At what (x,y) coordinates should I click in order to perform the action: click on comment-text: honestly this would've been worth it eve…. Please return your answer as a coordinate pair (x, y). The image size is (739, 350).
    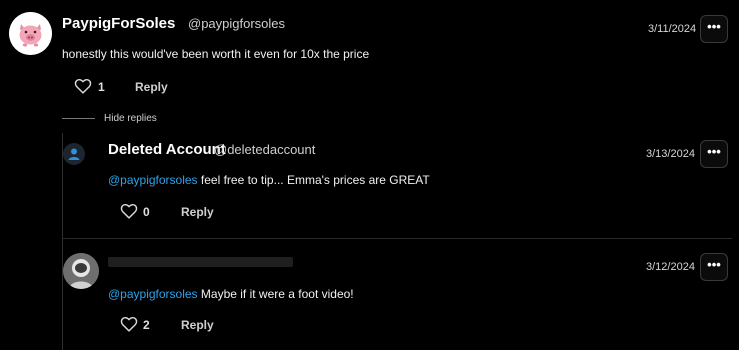
    Looking at the image, I should click on (216, 54).